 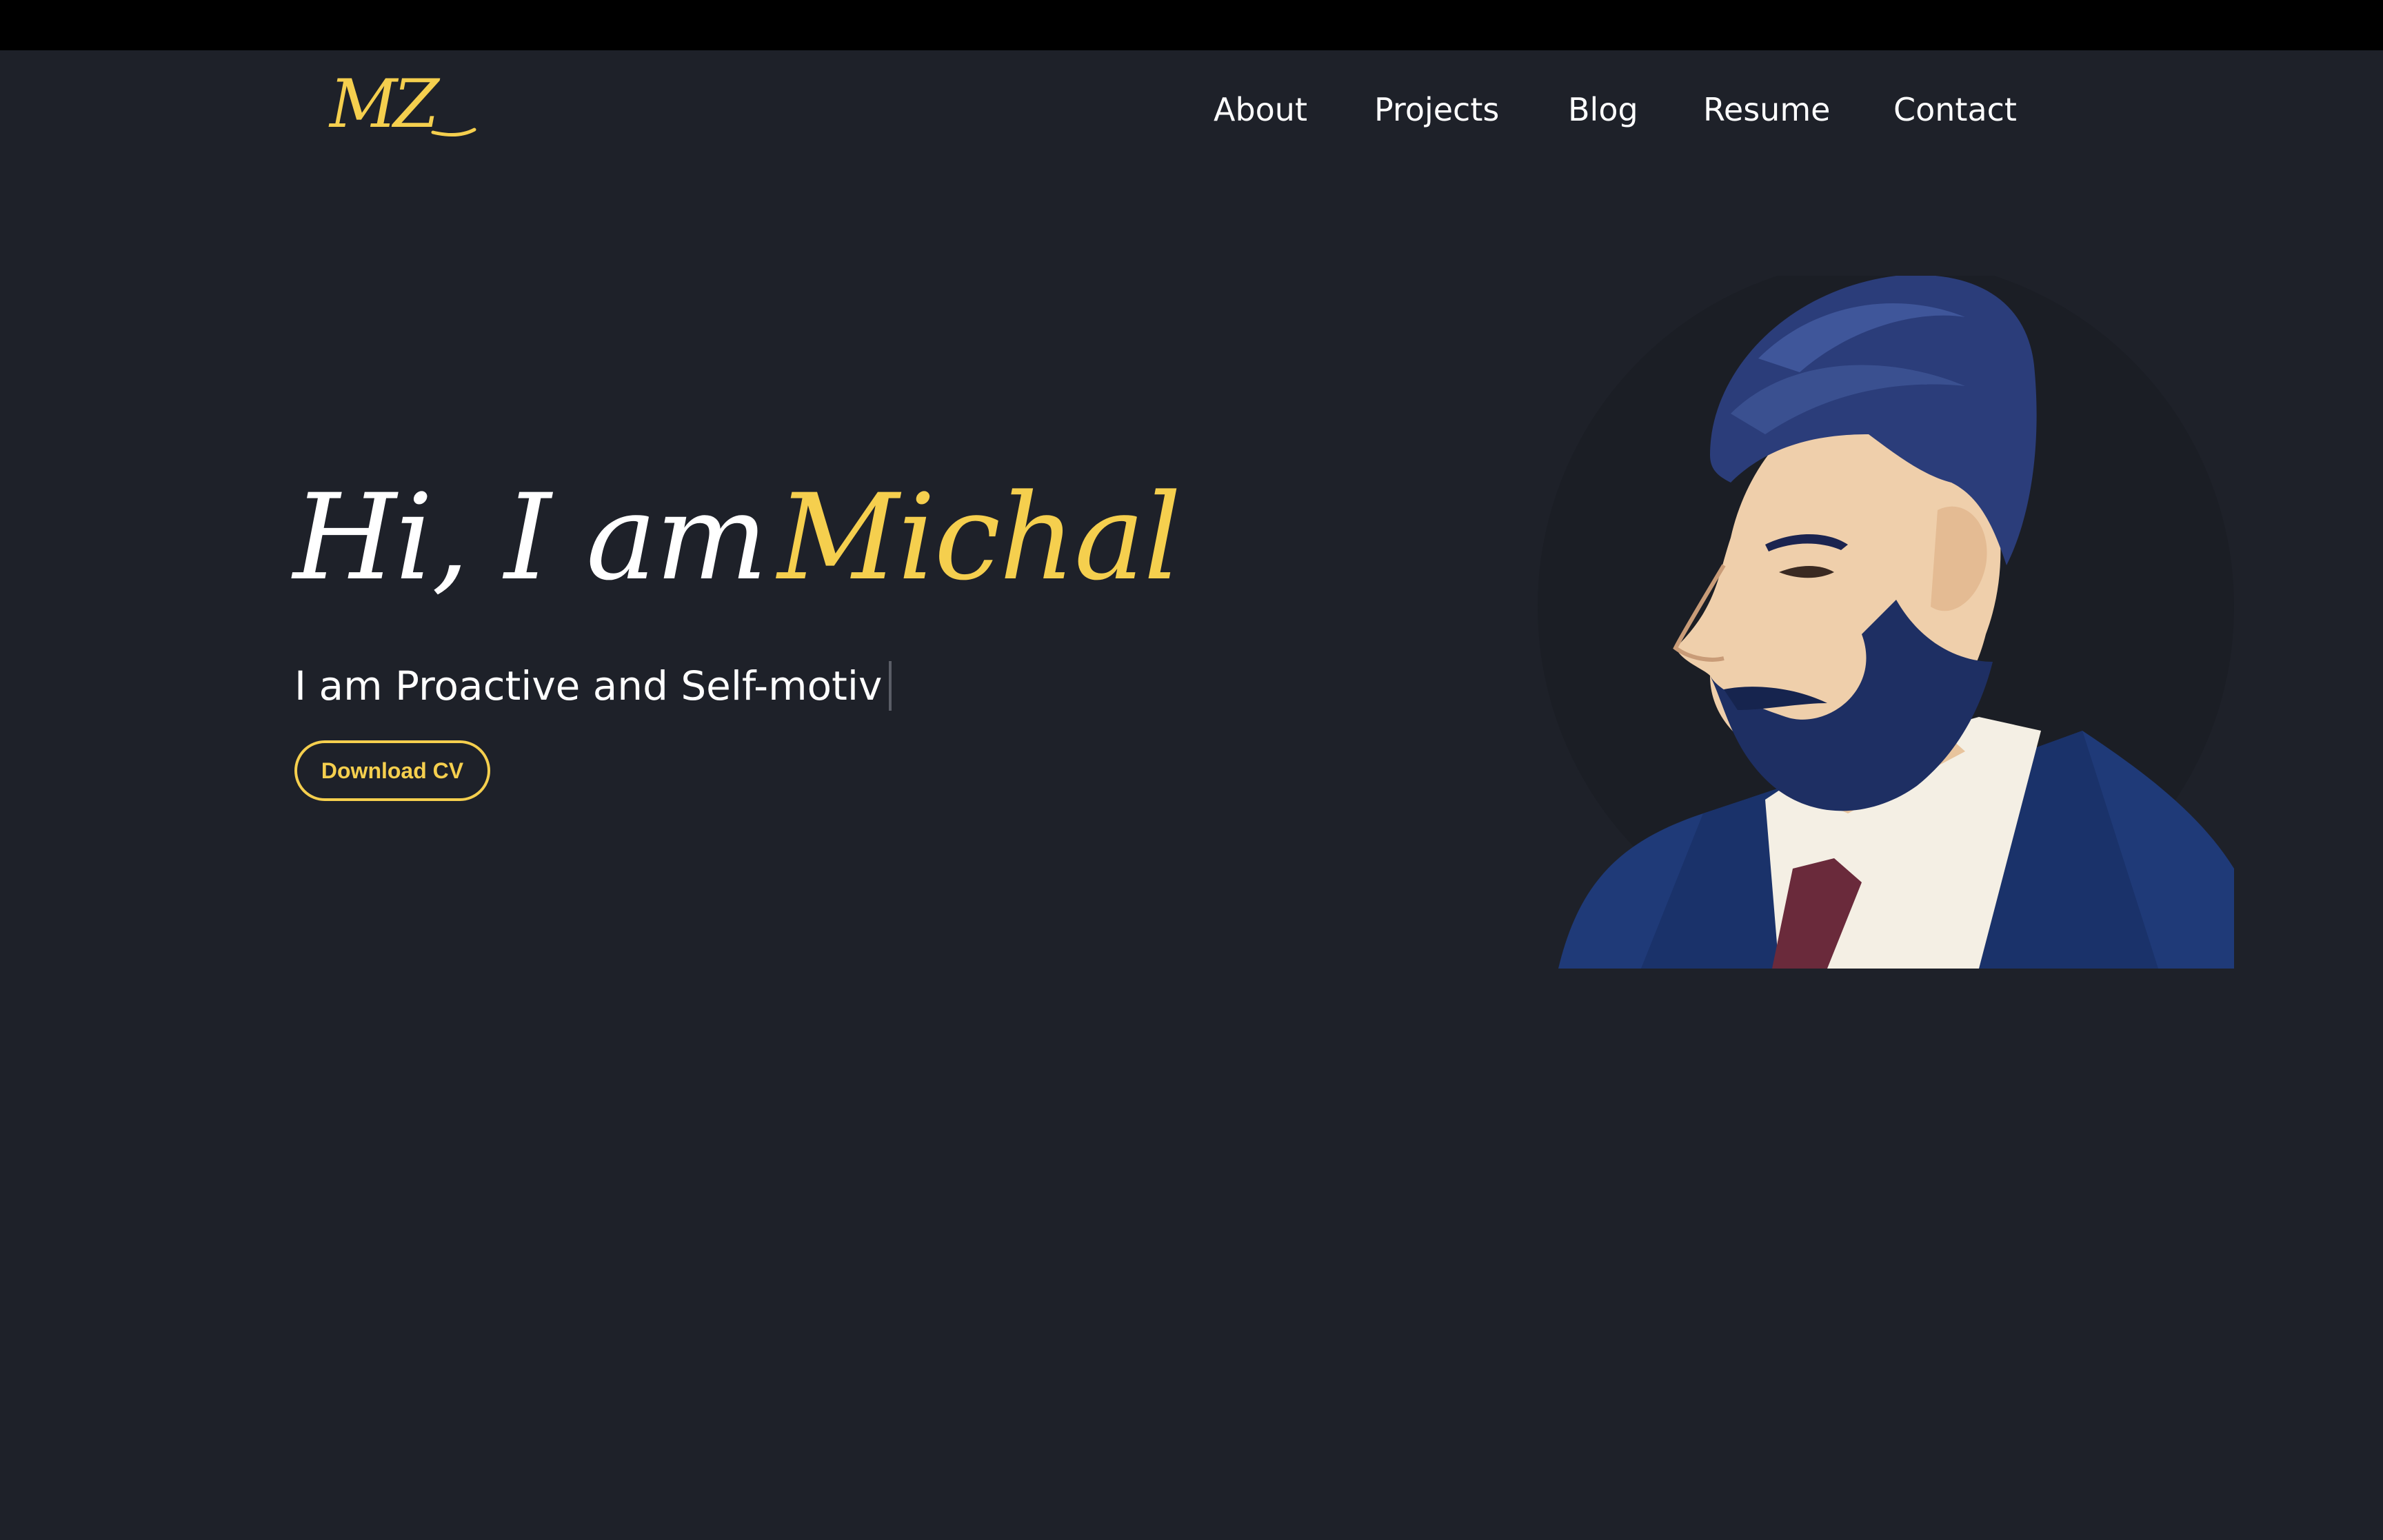 I want to click on greeting-name: Michal, so click(x=979, y=538).